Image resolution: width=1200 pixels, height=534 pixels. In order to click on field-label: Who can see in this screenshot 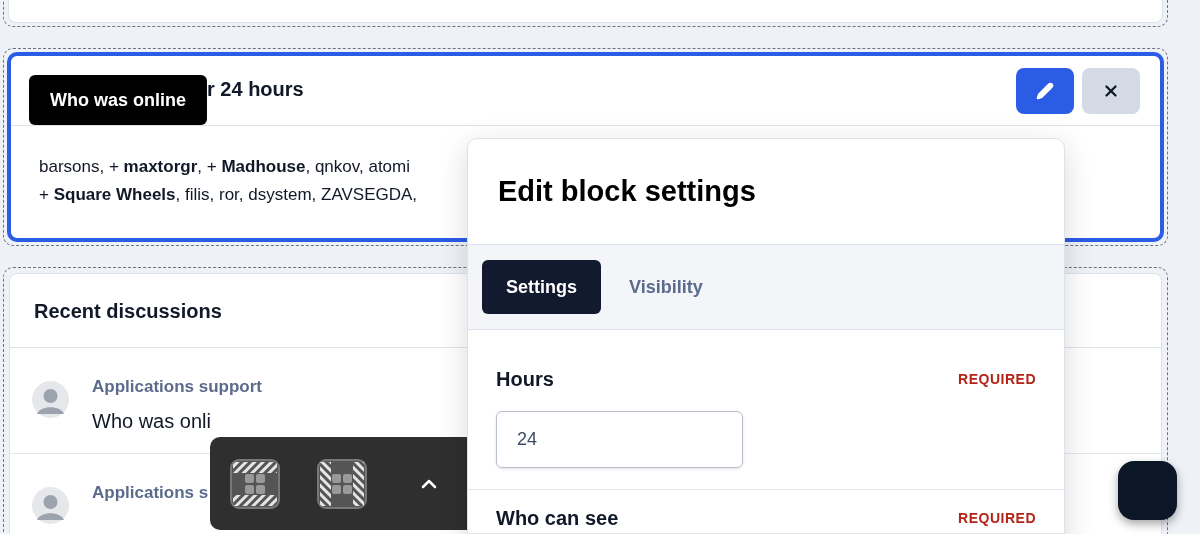, I will do `click(557, 518)`.